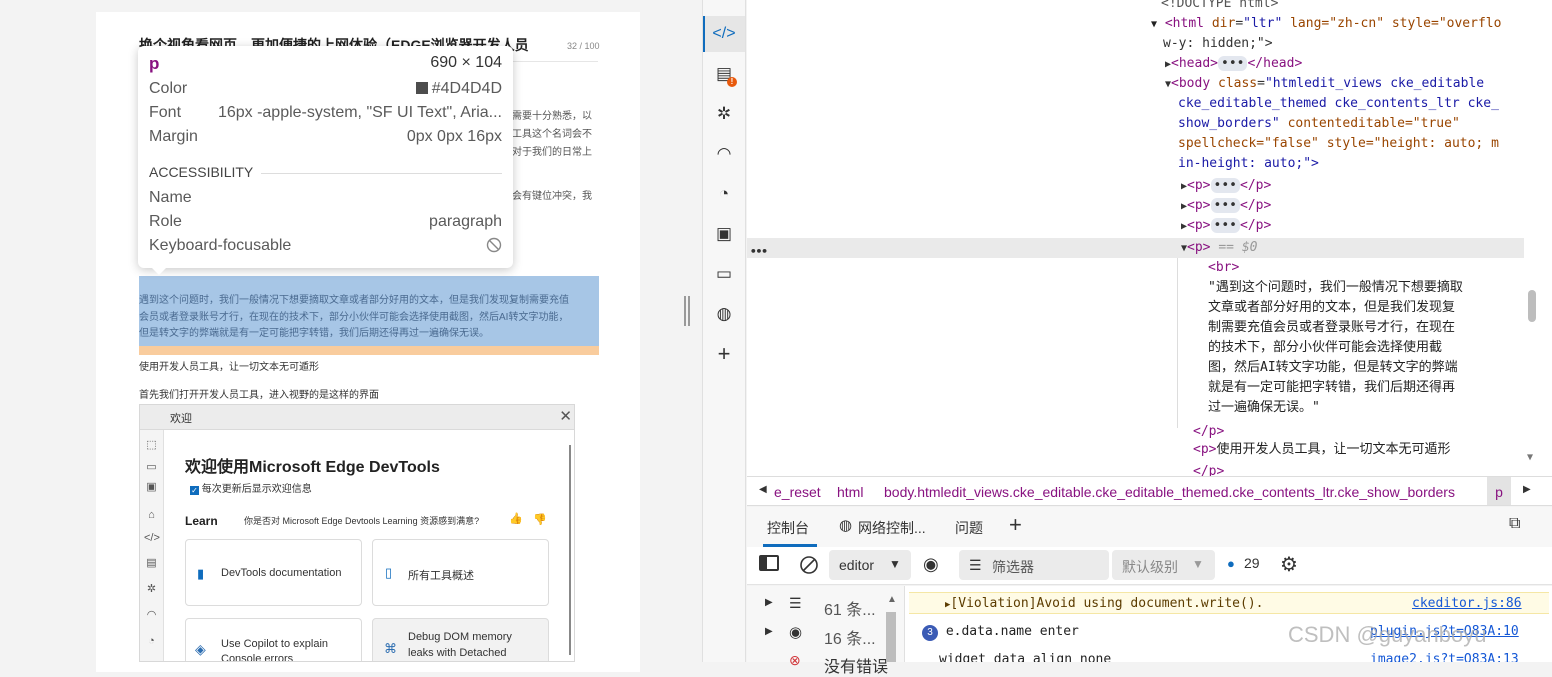 The width and height of the screenshot is (1552, 677). What do you see at coordinates (1499, 491) in the screenshot?
I see `breadcrumb-item-current: p` at bounding box center [1499, 491].